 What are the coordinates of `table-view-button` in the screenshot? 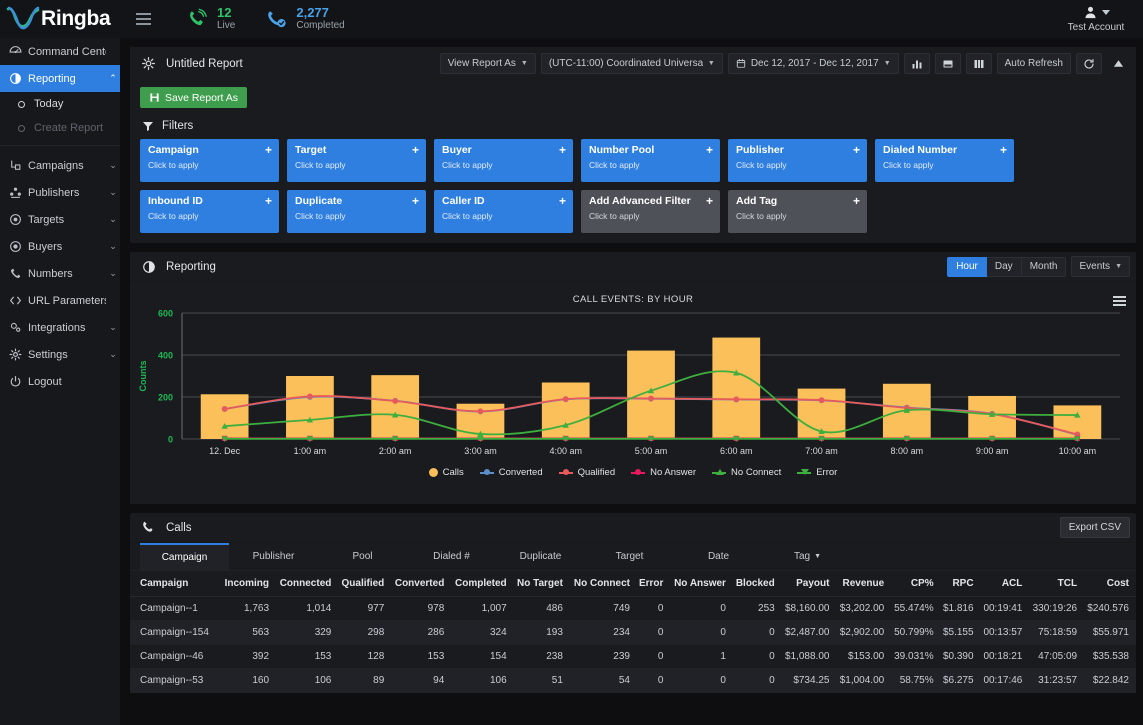 It's located at (978, 63).